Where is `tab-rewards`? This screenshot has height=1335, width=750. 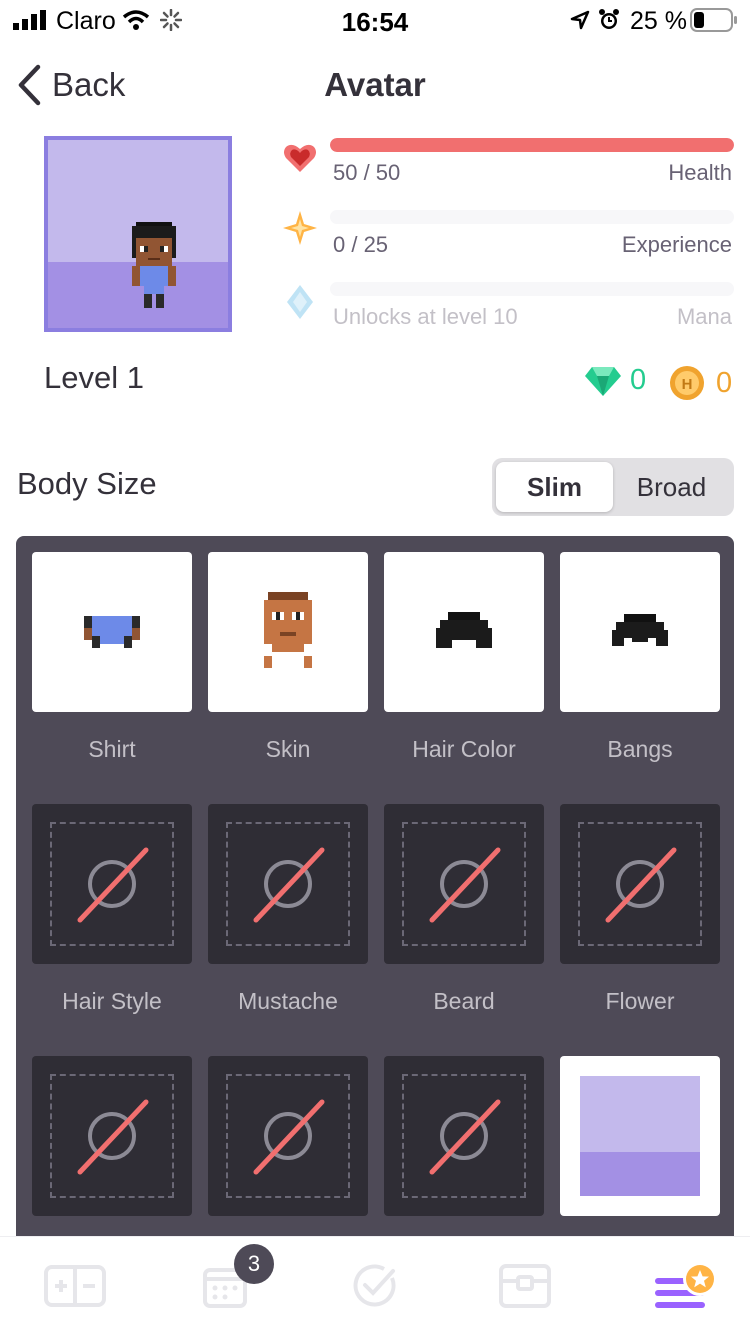
tab-rewards is located at coordinates (525, 1286).